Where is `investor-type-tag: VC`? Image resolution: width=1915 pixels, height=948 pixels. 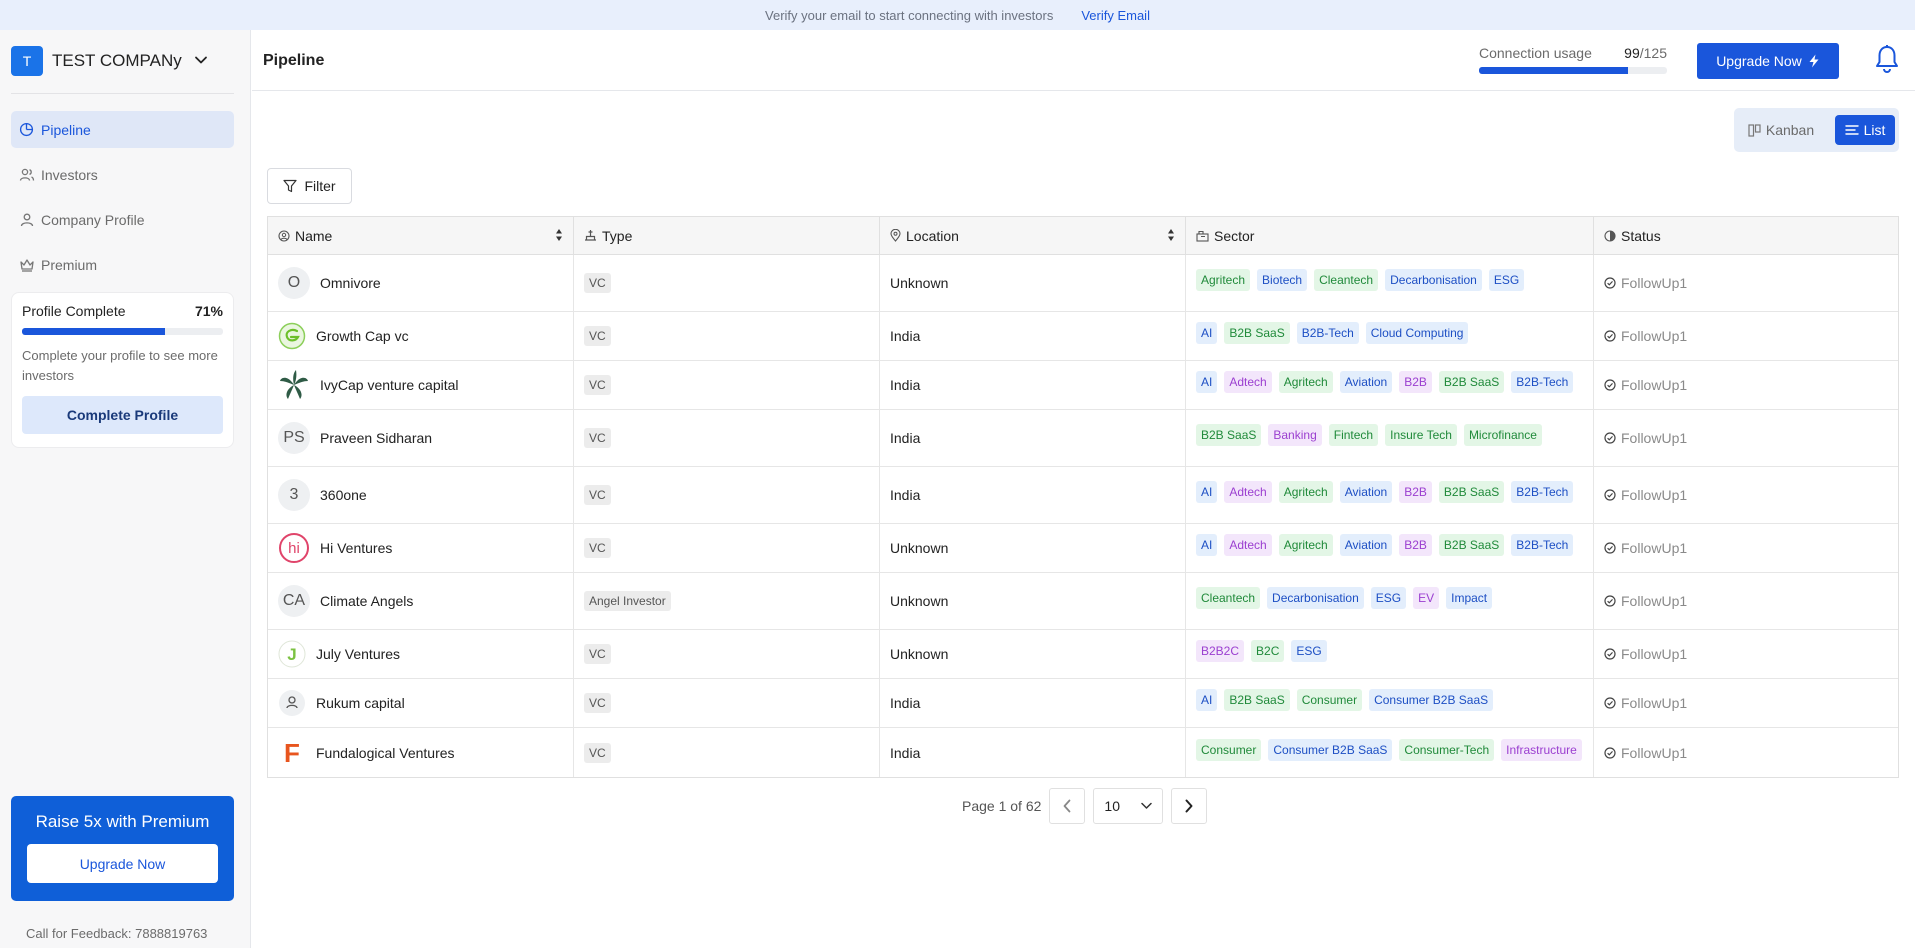 investor-type-tag: VC is located at coordinates (597, 752).